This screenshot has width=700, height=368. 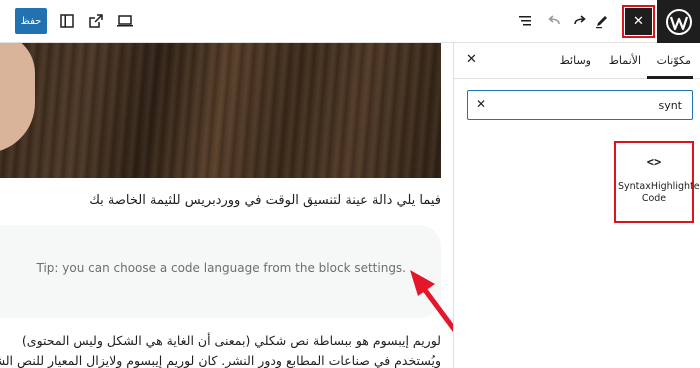 I want to click on block-result-label: SyntaxHighlighter Code, so click(x=659, y=192).